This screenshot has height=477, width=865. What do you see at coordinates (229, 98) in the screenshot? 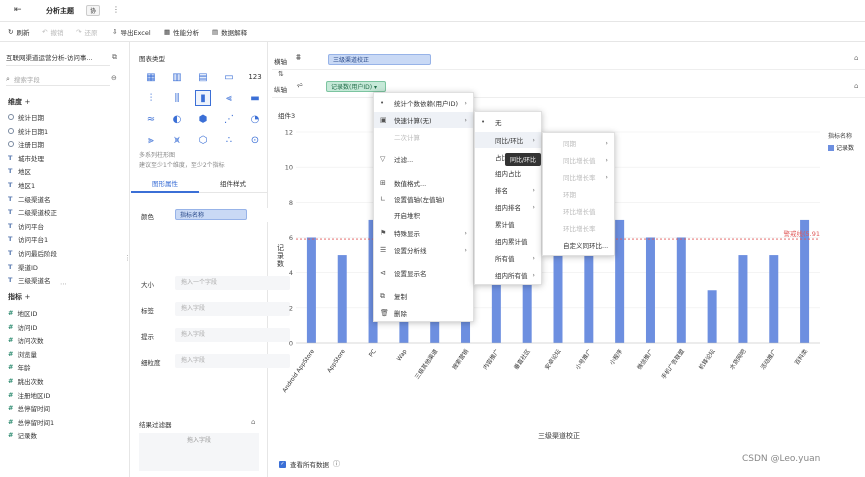
I see `chart-type-option-icon: ⫷` at bounding box center [229, 98].